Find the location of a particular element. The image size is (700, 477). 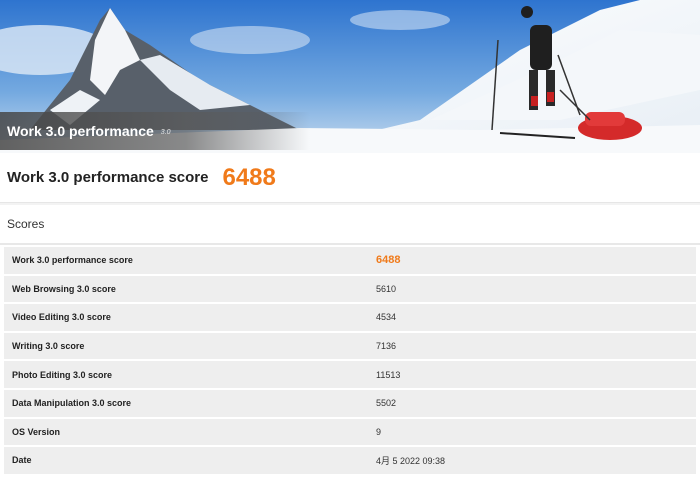

row-value: 5610 is located at coordinates (386, 288).